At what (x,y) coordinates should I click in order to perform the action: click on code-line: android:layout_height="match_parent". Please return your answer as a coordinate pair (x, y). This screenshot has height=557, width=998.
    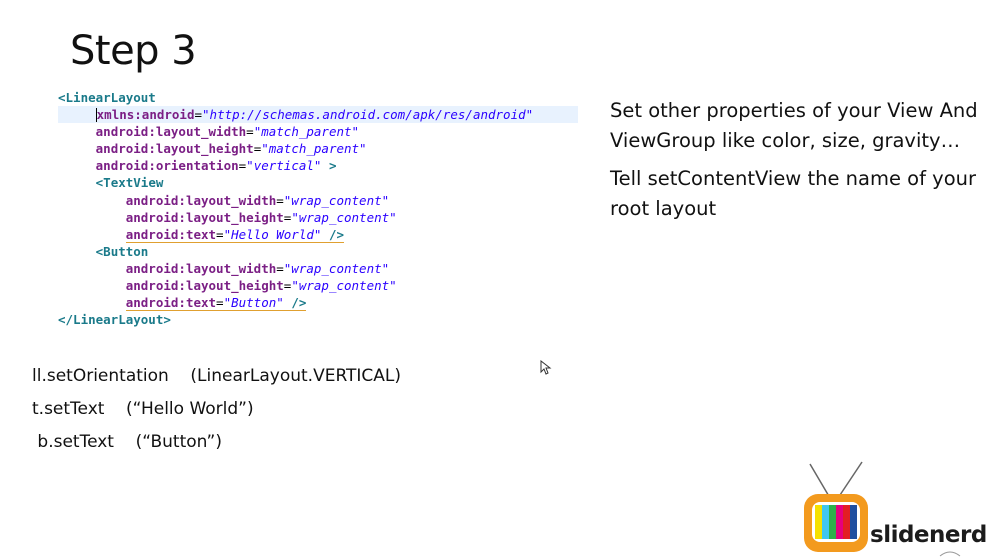
    Looking at the image, I should click on (318, 148).